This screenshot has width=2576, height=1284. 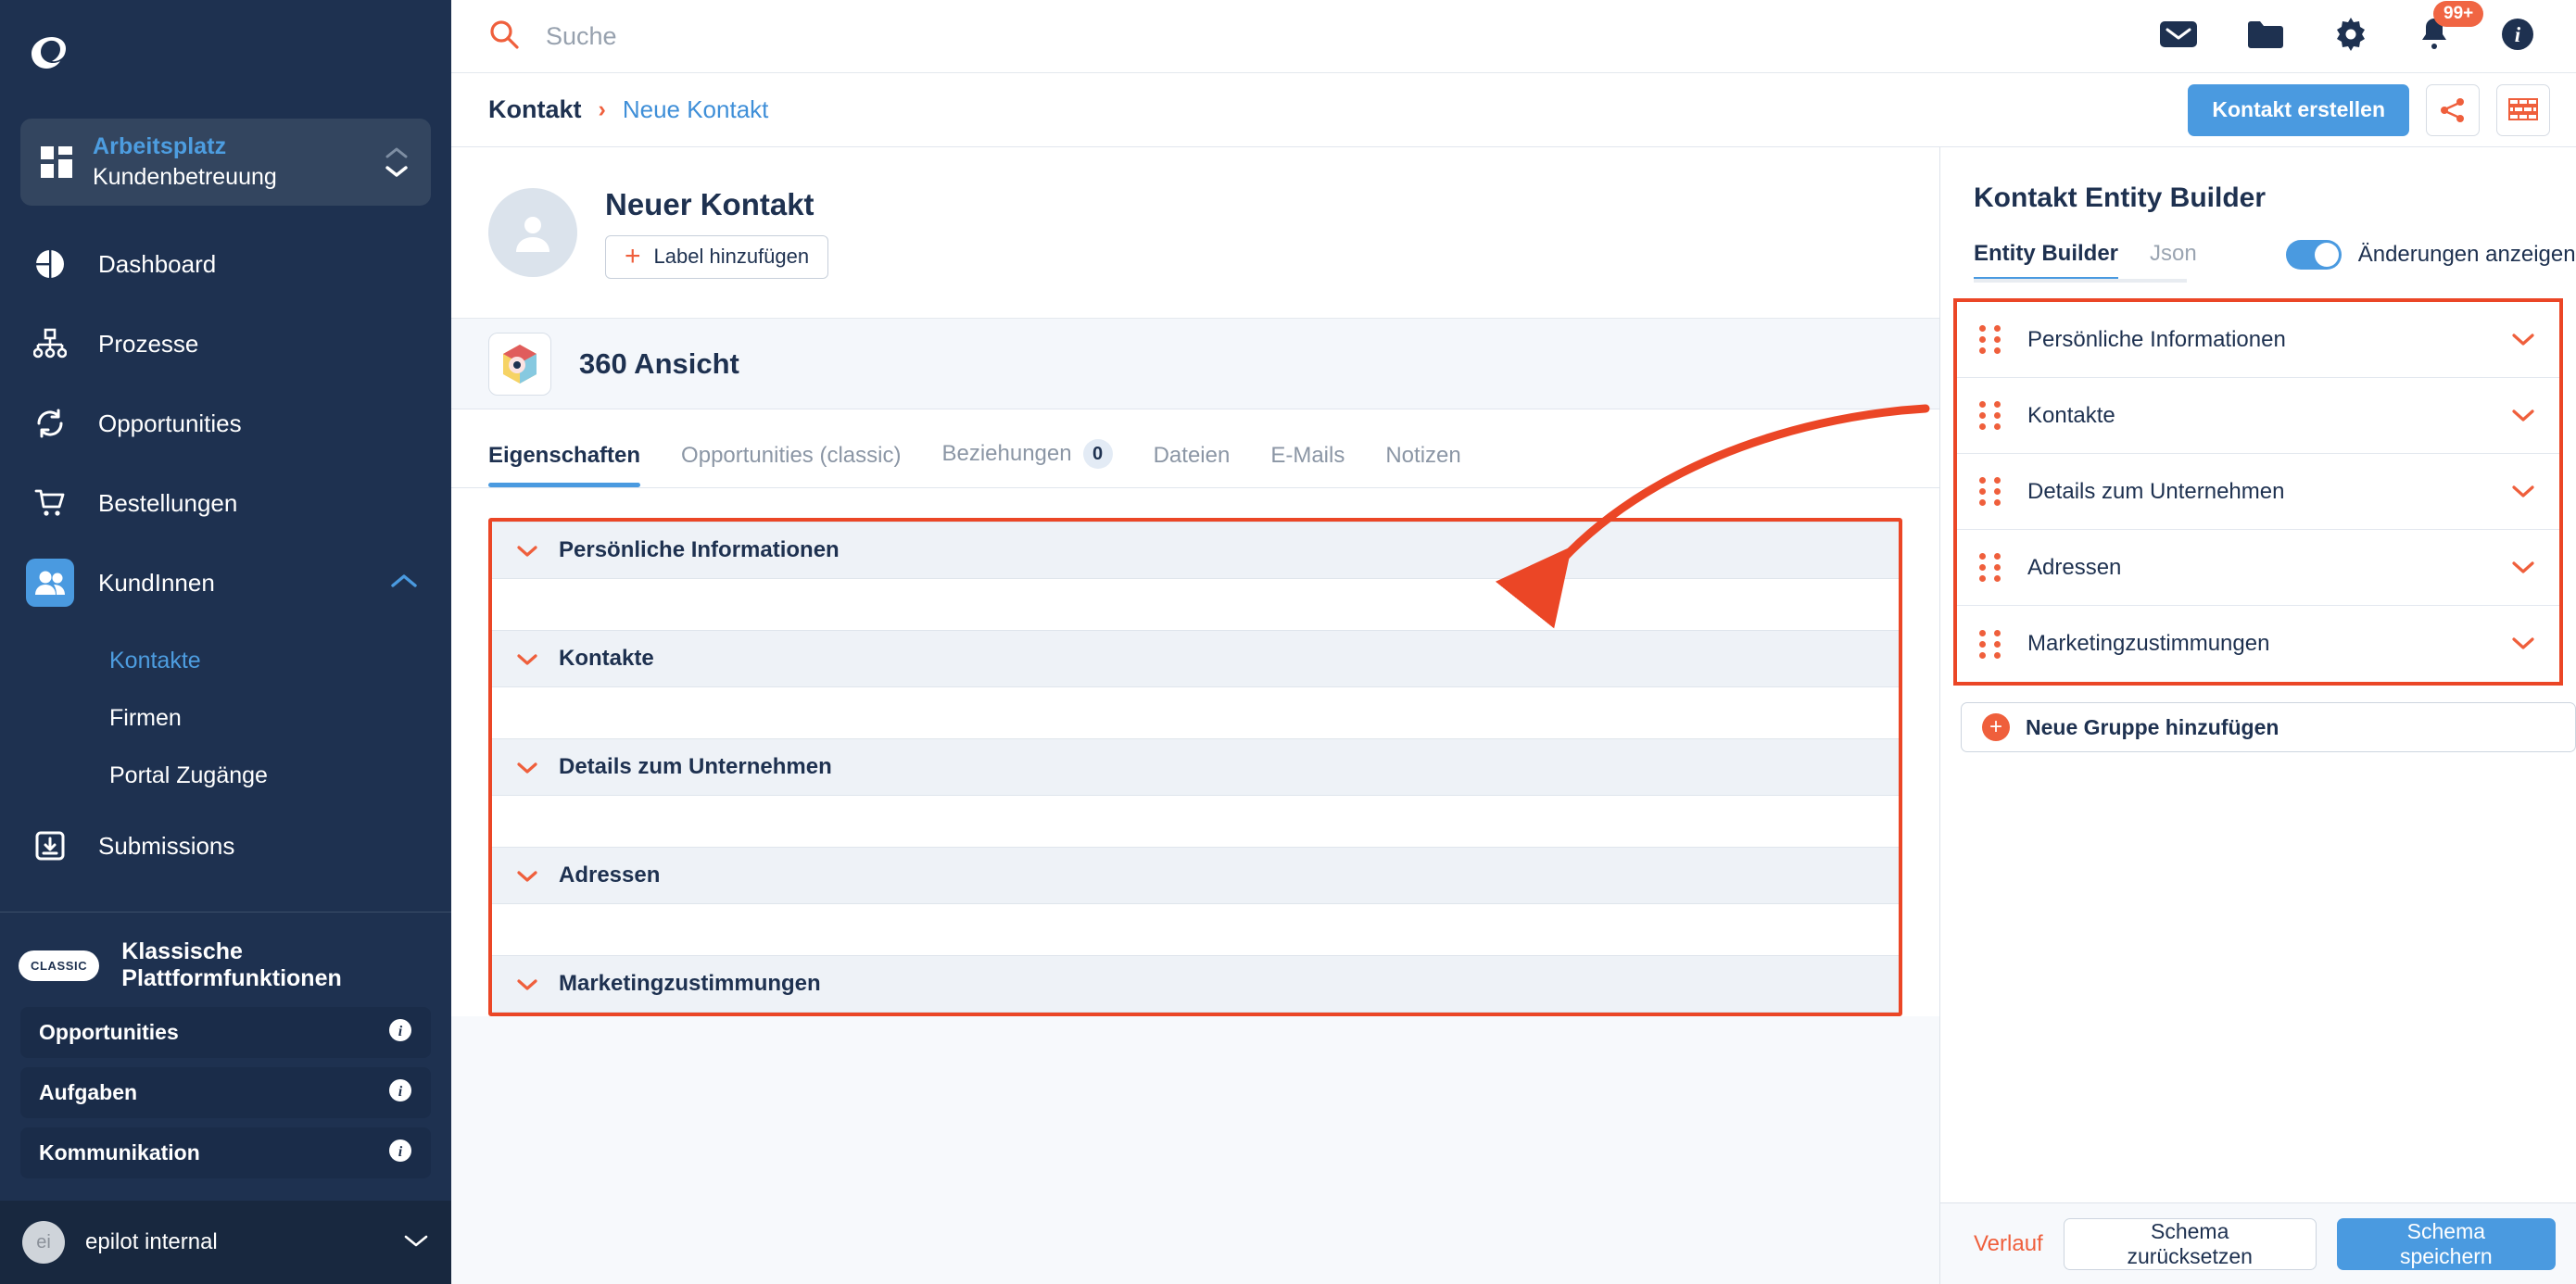 What do you see at coordinates (404, 583) in the screenshot?
I see `chevron-up-icon` at bounding box center [404, 583].